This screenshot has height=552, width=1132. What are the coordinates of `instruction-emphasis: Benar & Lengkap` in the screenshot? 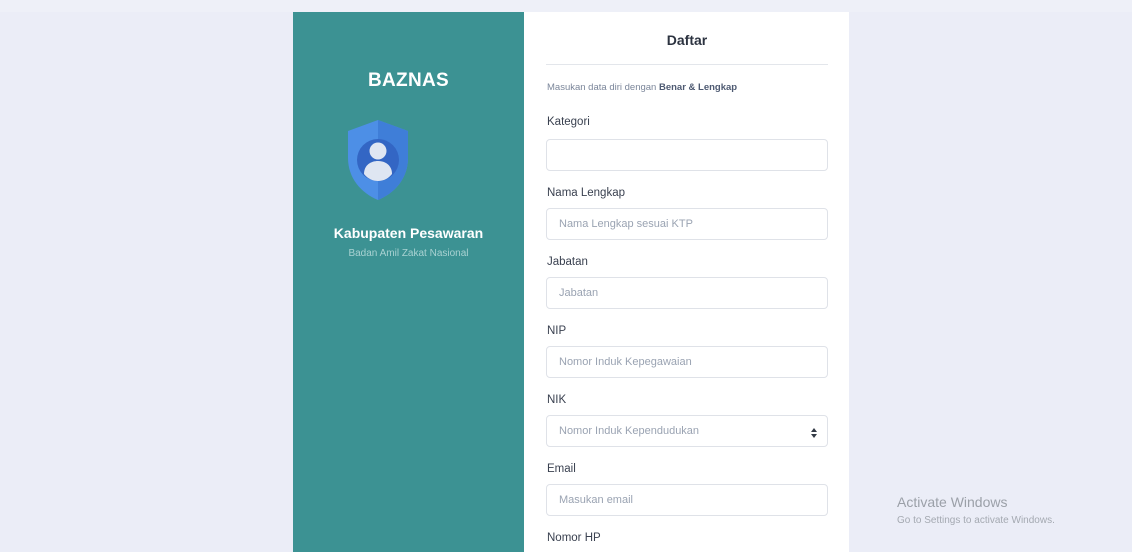 It's located at (698, 87).